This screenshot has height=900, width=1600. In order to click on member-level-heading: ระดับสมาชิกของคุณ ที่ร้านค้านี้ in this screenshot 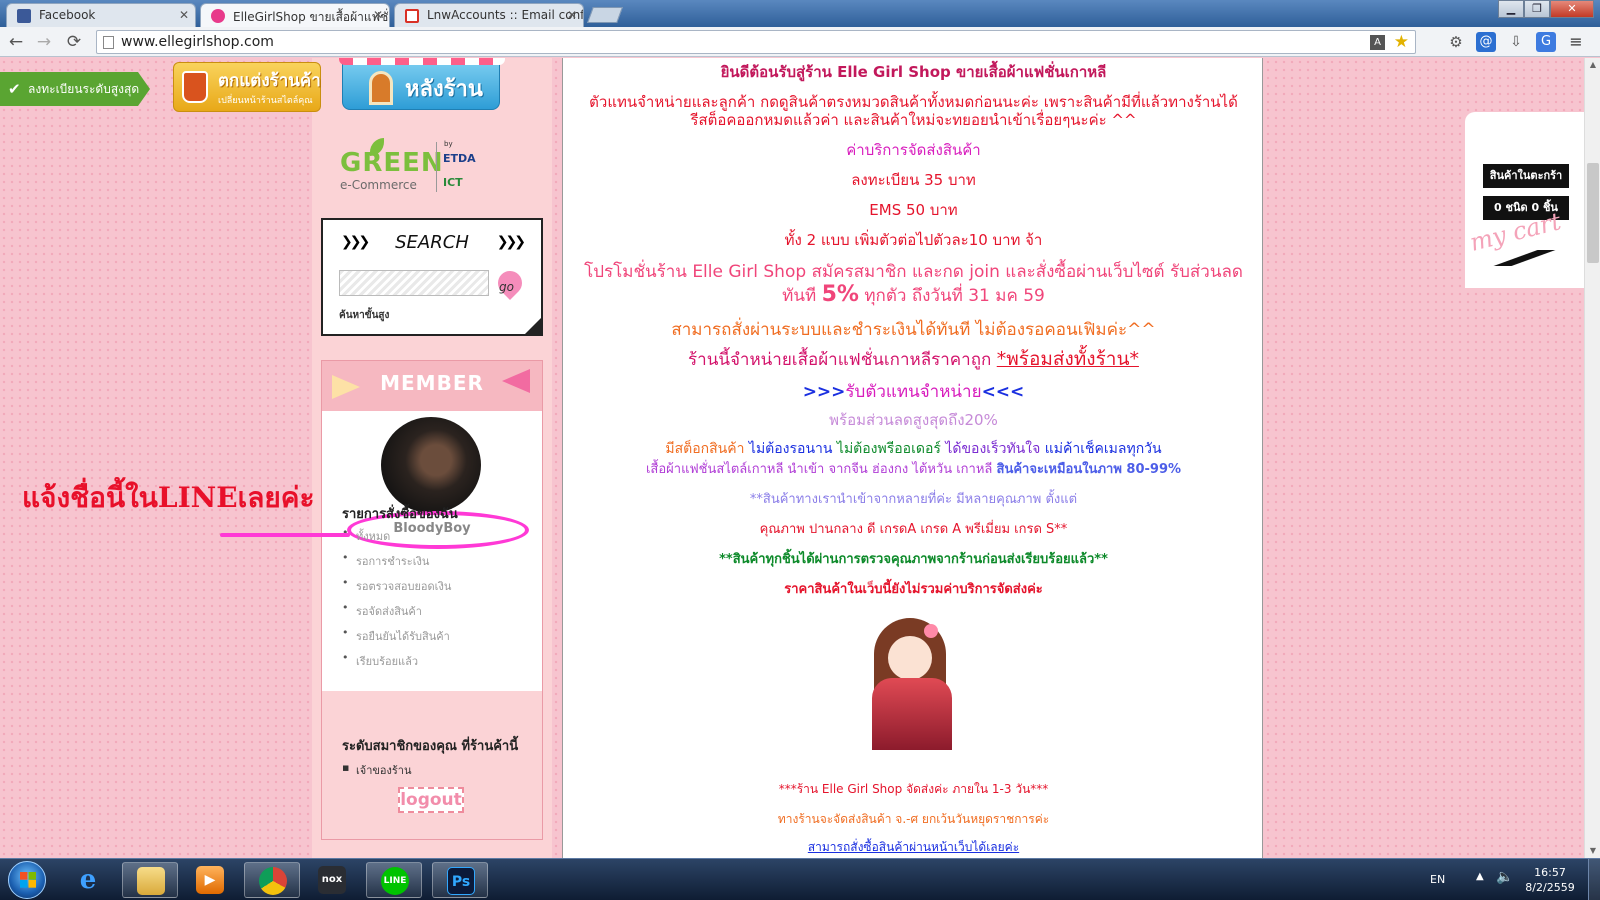, I will do `click(430, 746)`.